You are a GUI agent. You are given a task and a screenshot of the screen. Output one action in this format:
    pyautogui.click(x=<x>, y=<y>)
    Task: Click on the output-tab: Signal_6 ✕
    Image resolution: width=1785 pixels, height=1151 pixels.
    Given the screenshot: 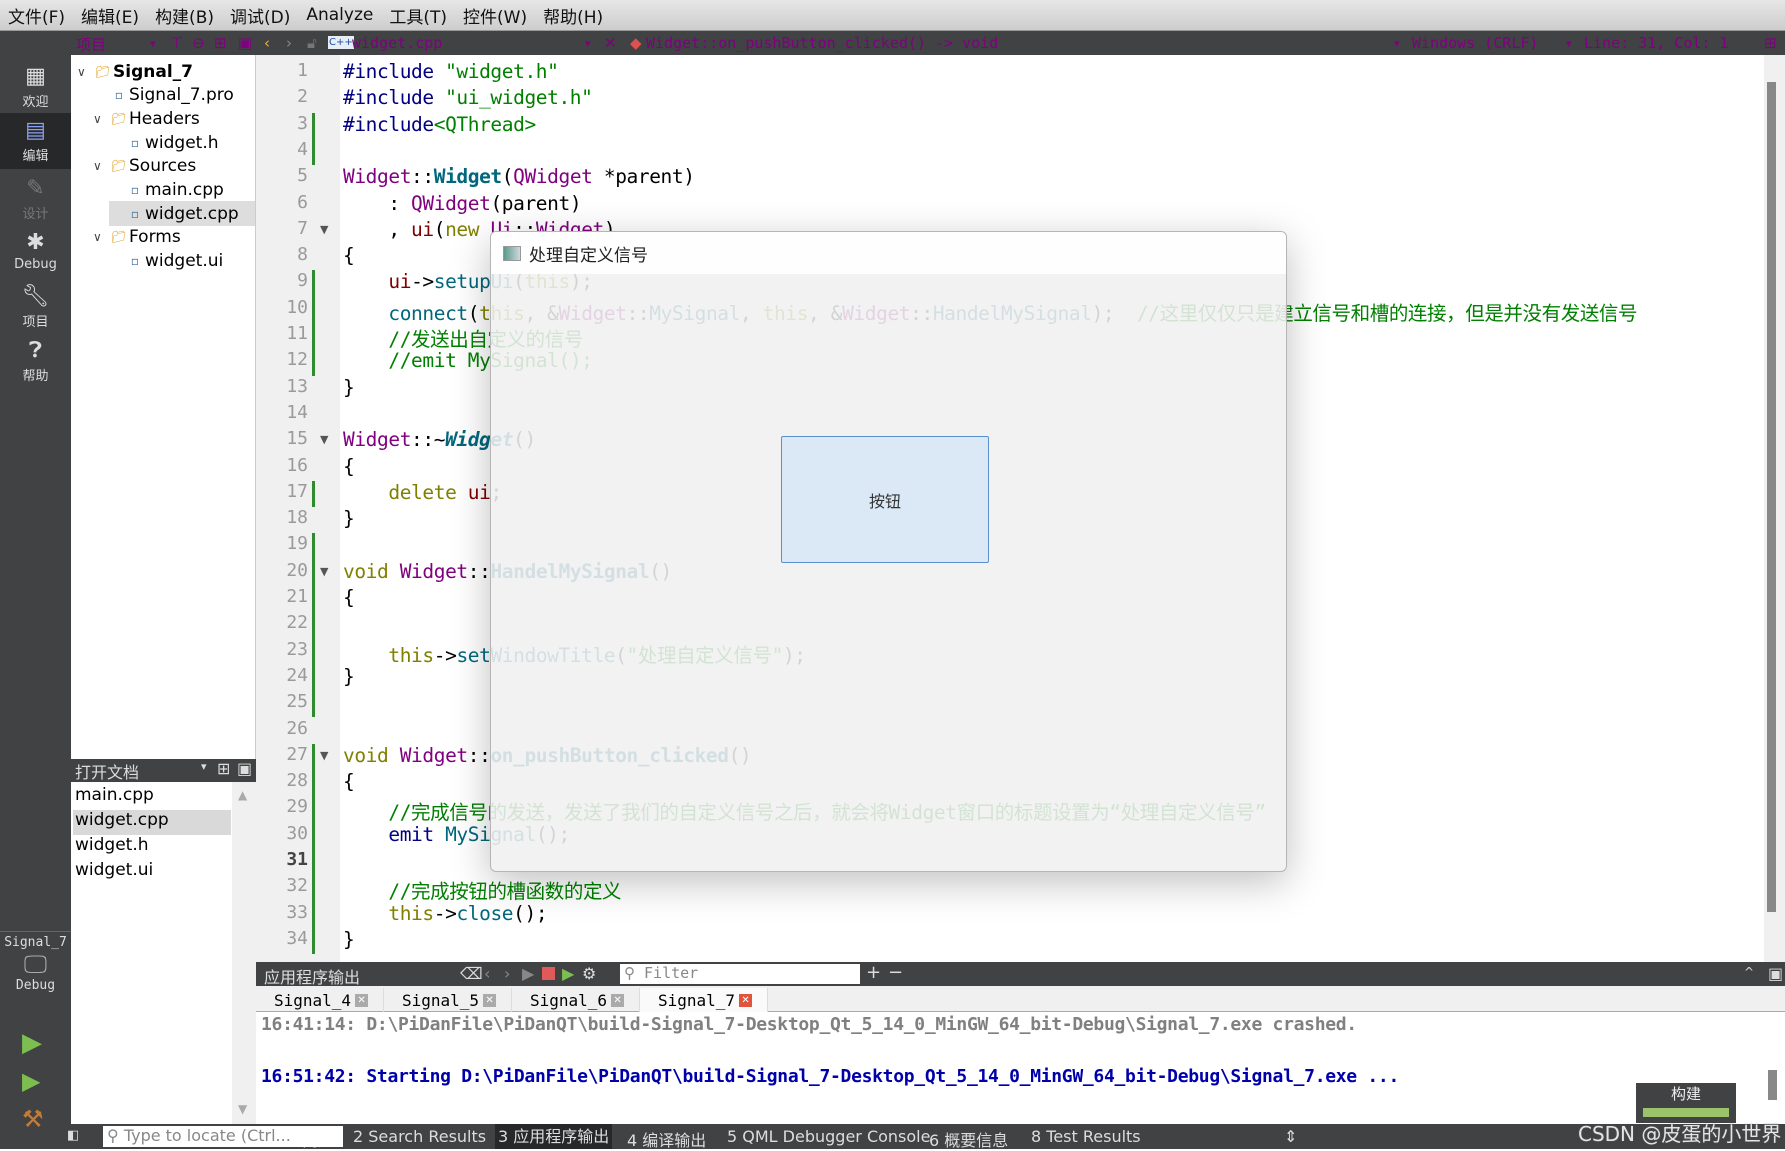 What is the action you would take?
    pyautogui.click(x=576, y=1000)
    